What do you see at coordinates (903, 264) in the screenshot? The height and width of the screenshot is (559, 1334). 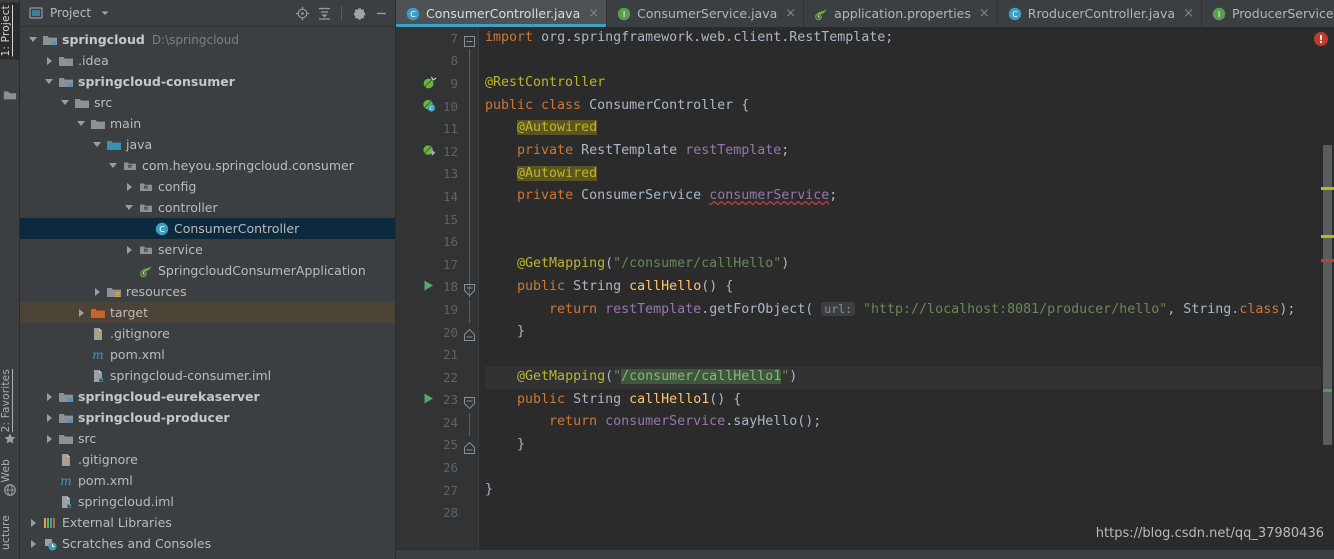 I see `code-line: @GetMapping("/consumer/callHello")` at bounding box center [903, 264].